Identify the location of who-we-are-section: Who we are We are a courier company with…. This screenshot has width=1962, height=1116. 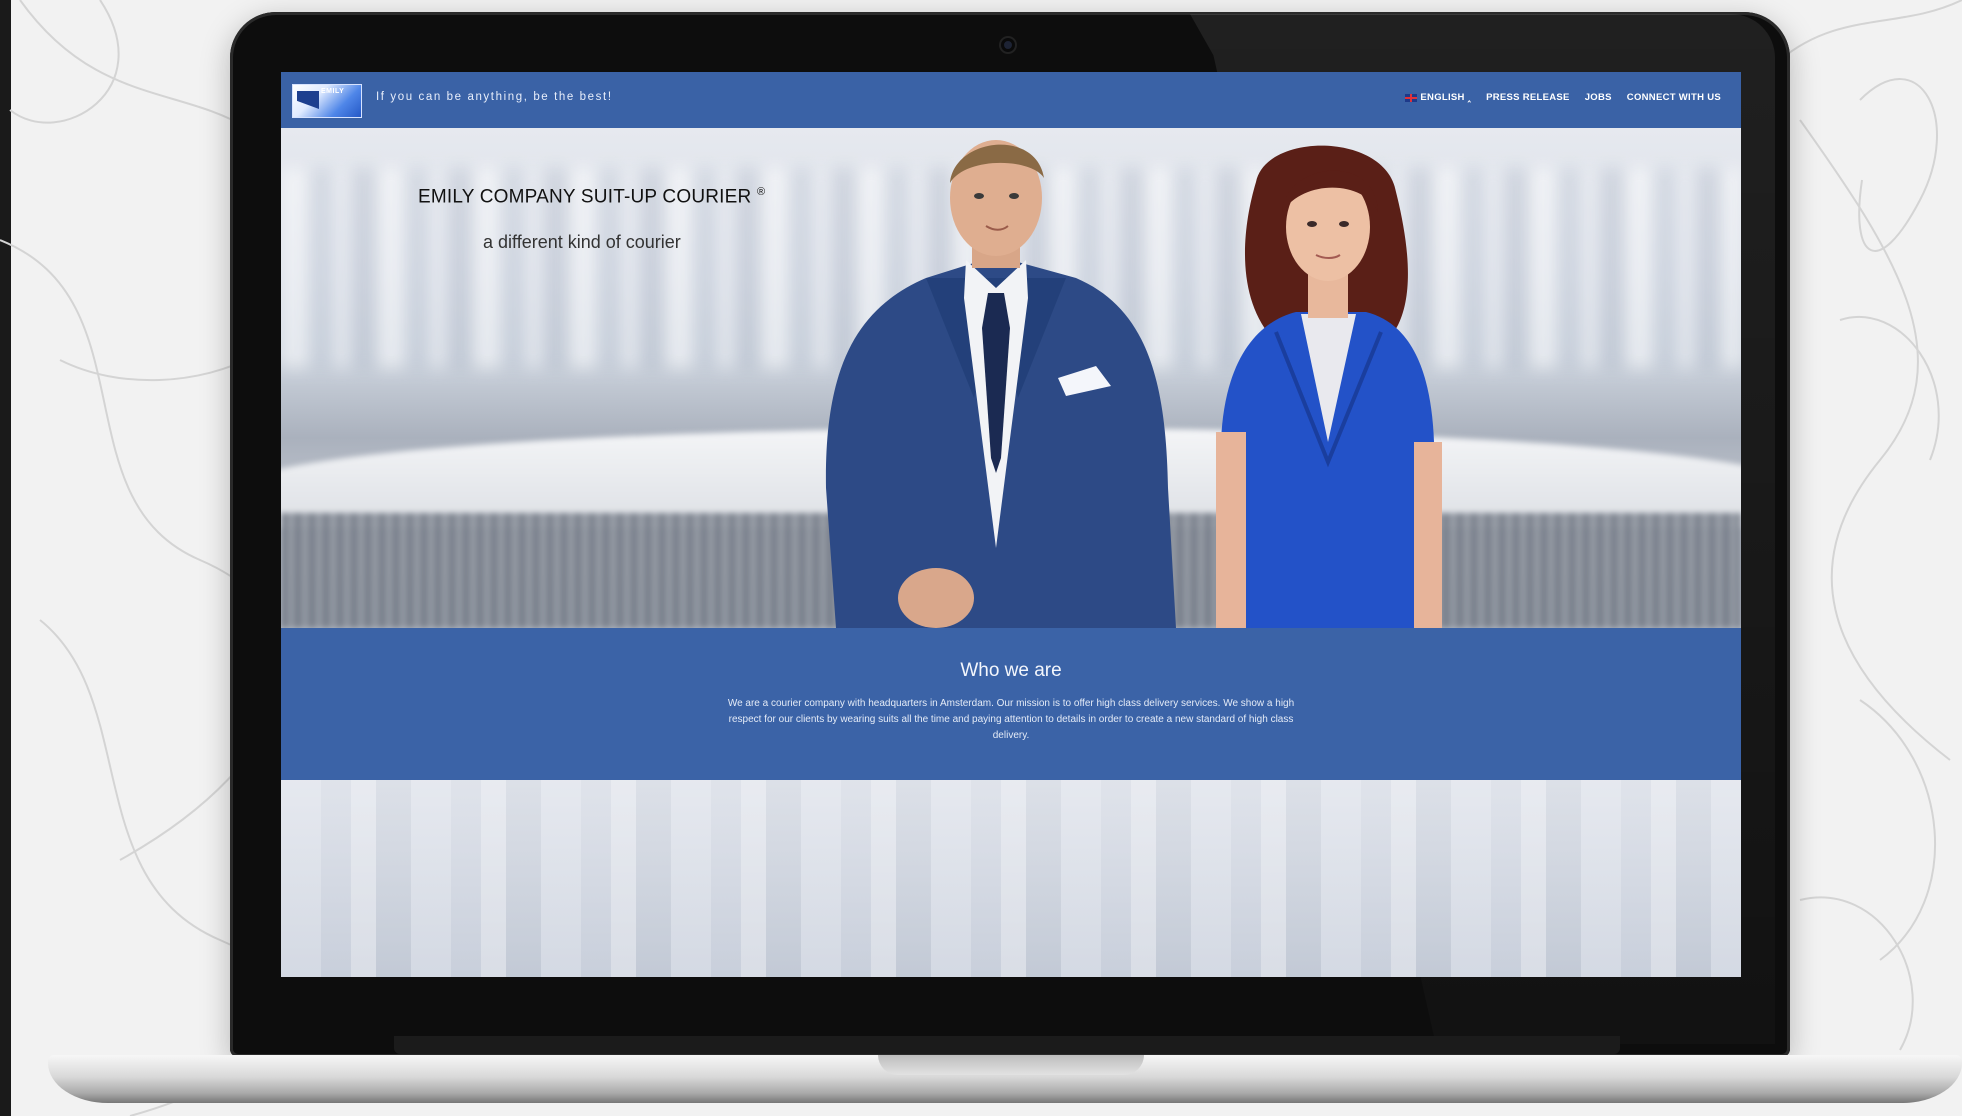
(1011, 704).